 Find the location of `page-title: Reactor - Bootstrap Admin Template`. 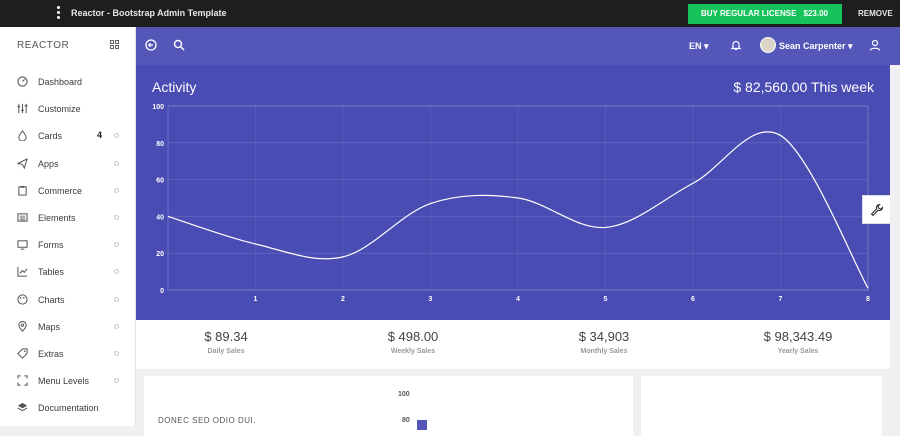

page-title: Reactor - Bootstrap Admin Template is located at coordinates (149, 13).